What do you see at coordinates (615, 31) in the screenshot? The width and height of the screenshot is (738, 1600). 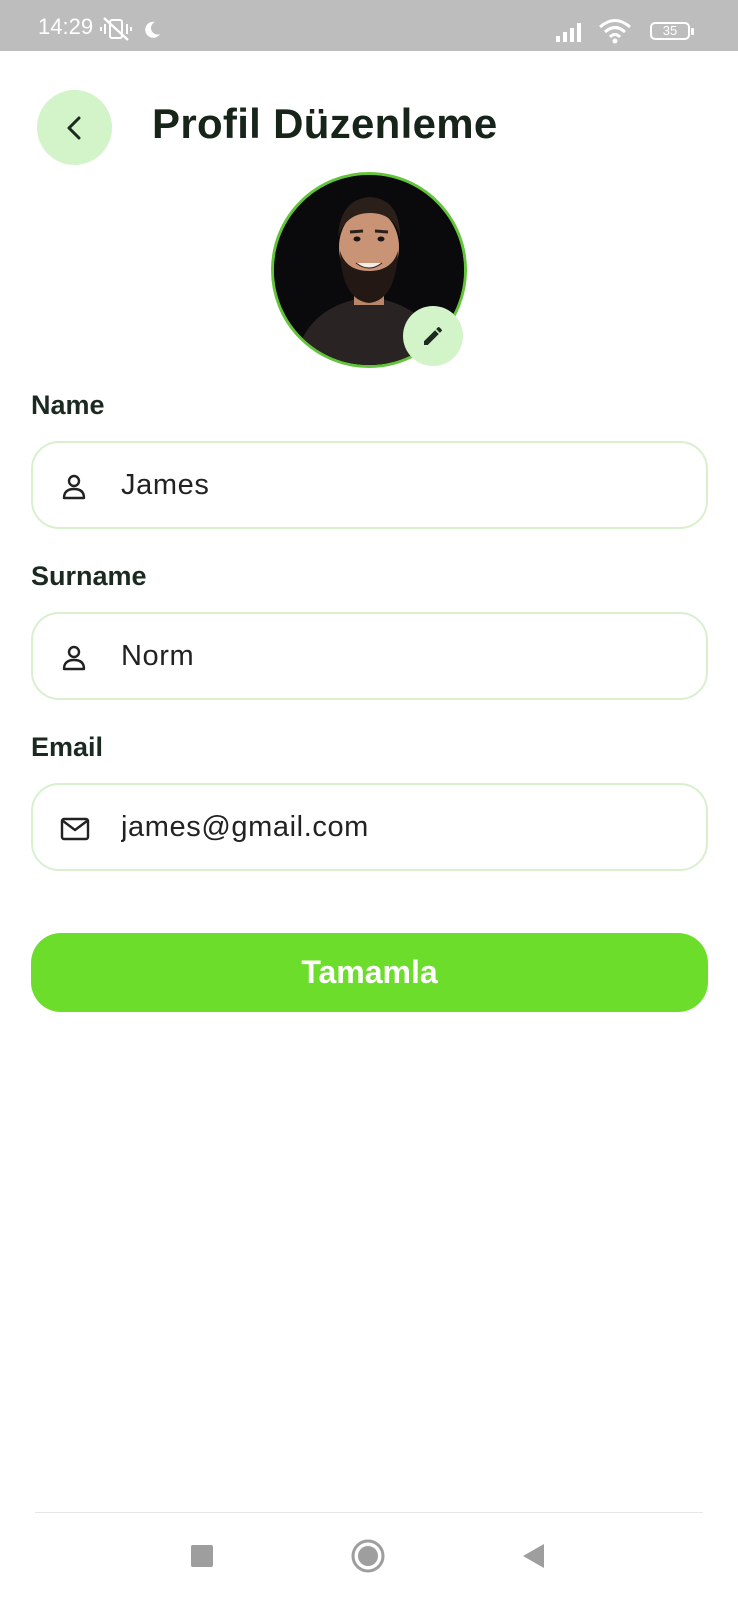 I see `wifi-icon` at bounding box center [615, 31].